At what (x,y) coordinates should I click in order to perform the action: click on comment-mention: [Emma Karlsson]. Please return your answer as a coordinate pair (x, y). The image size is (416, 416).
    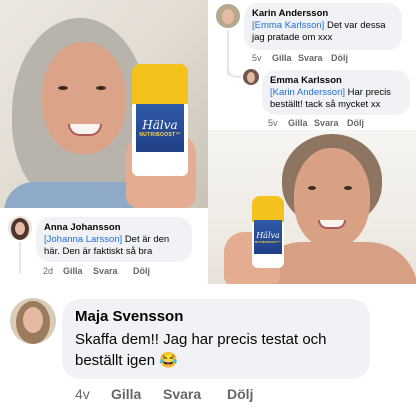
    Looking at the image, I should click on (288, 25).